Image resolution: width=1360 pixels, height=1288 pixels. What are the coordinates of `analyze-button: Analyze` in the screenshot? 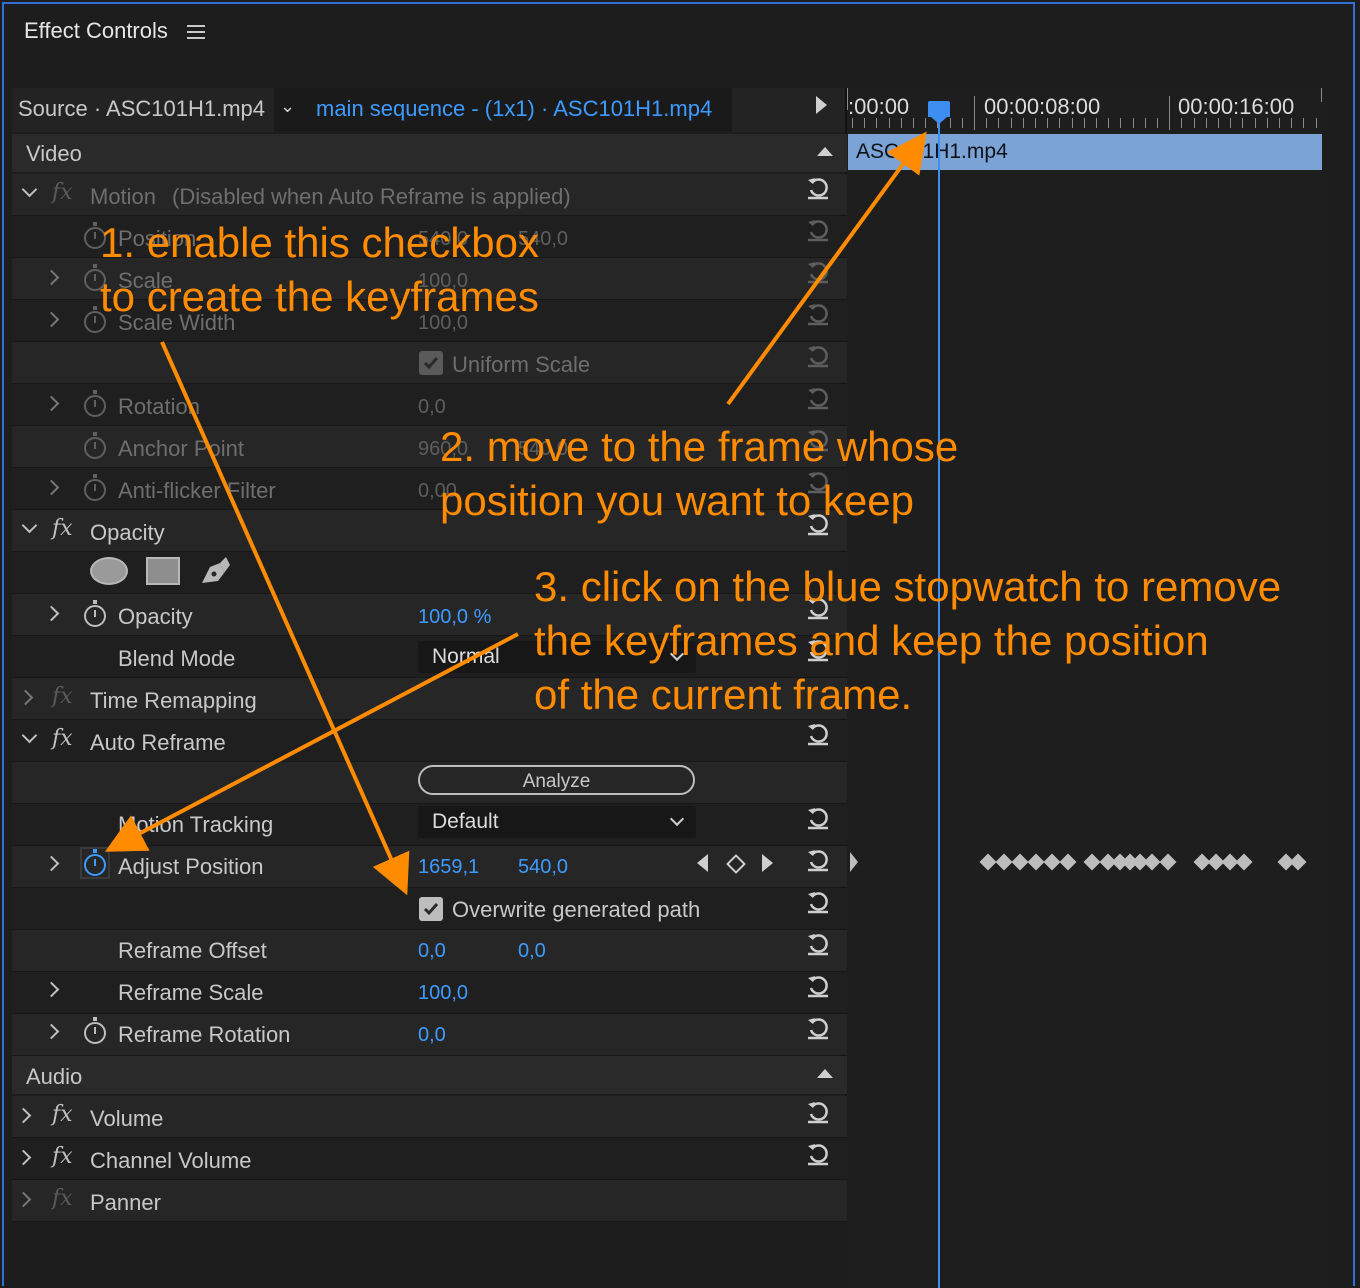 It's located at (556, 780).